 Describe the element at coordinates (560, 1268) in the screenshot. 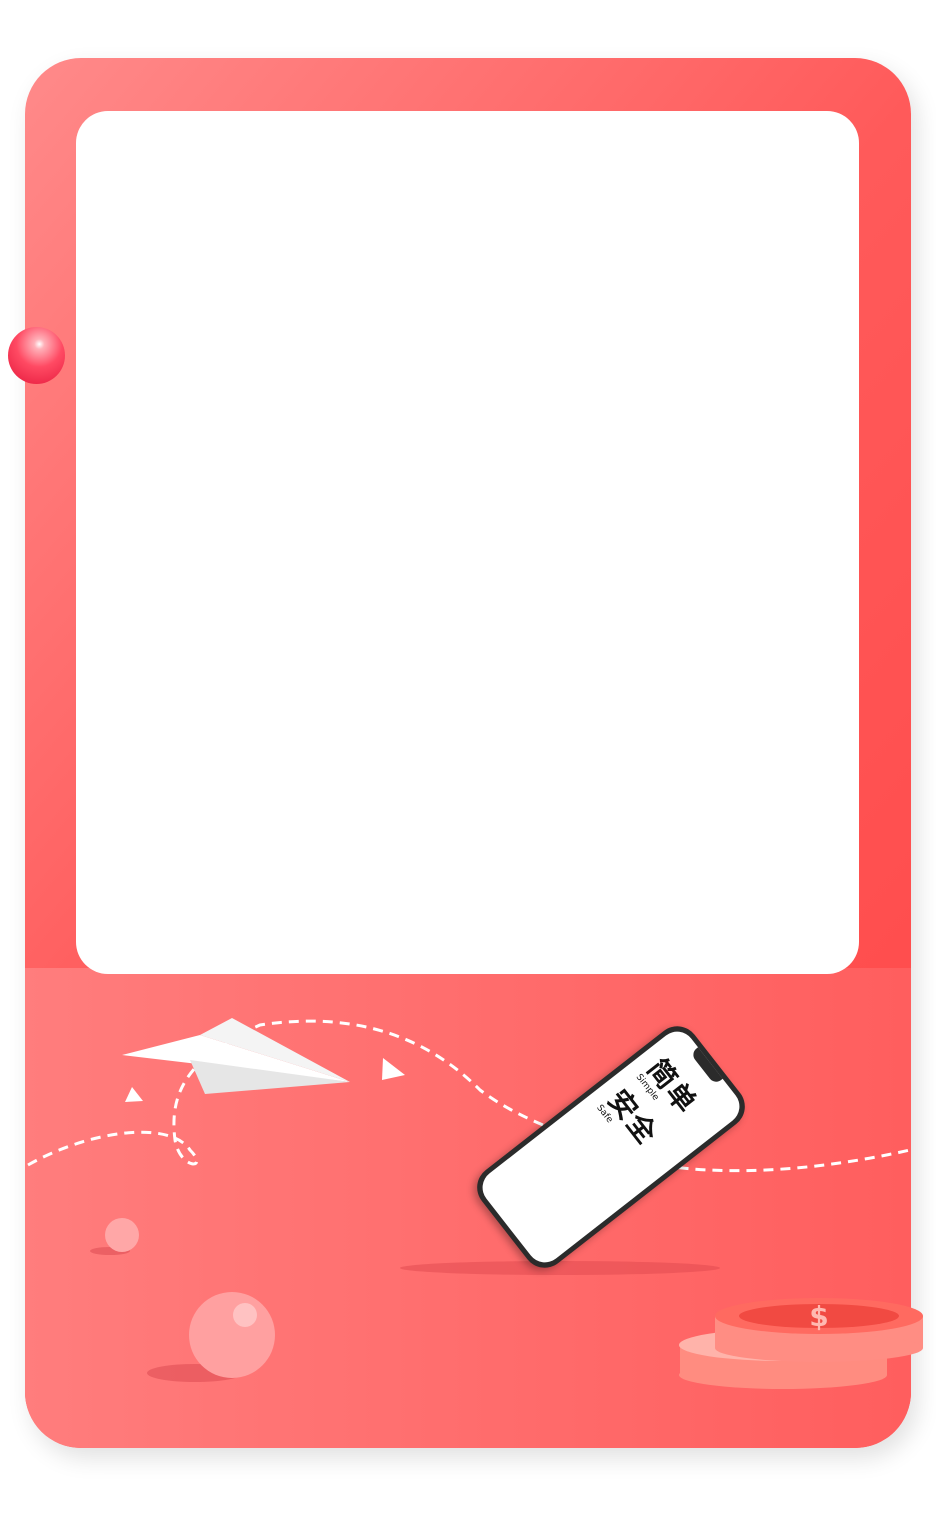

I see `phone-shadow` at that location.